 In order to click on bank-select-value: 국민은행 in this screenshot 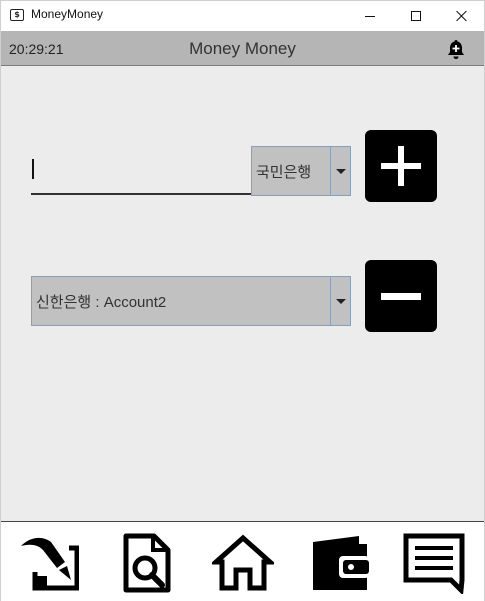, I will do `click(284, 172)`.